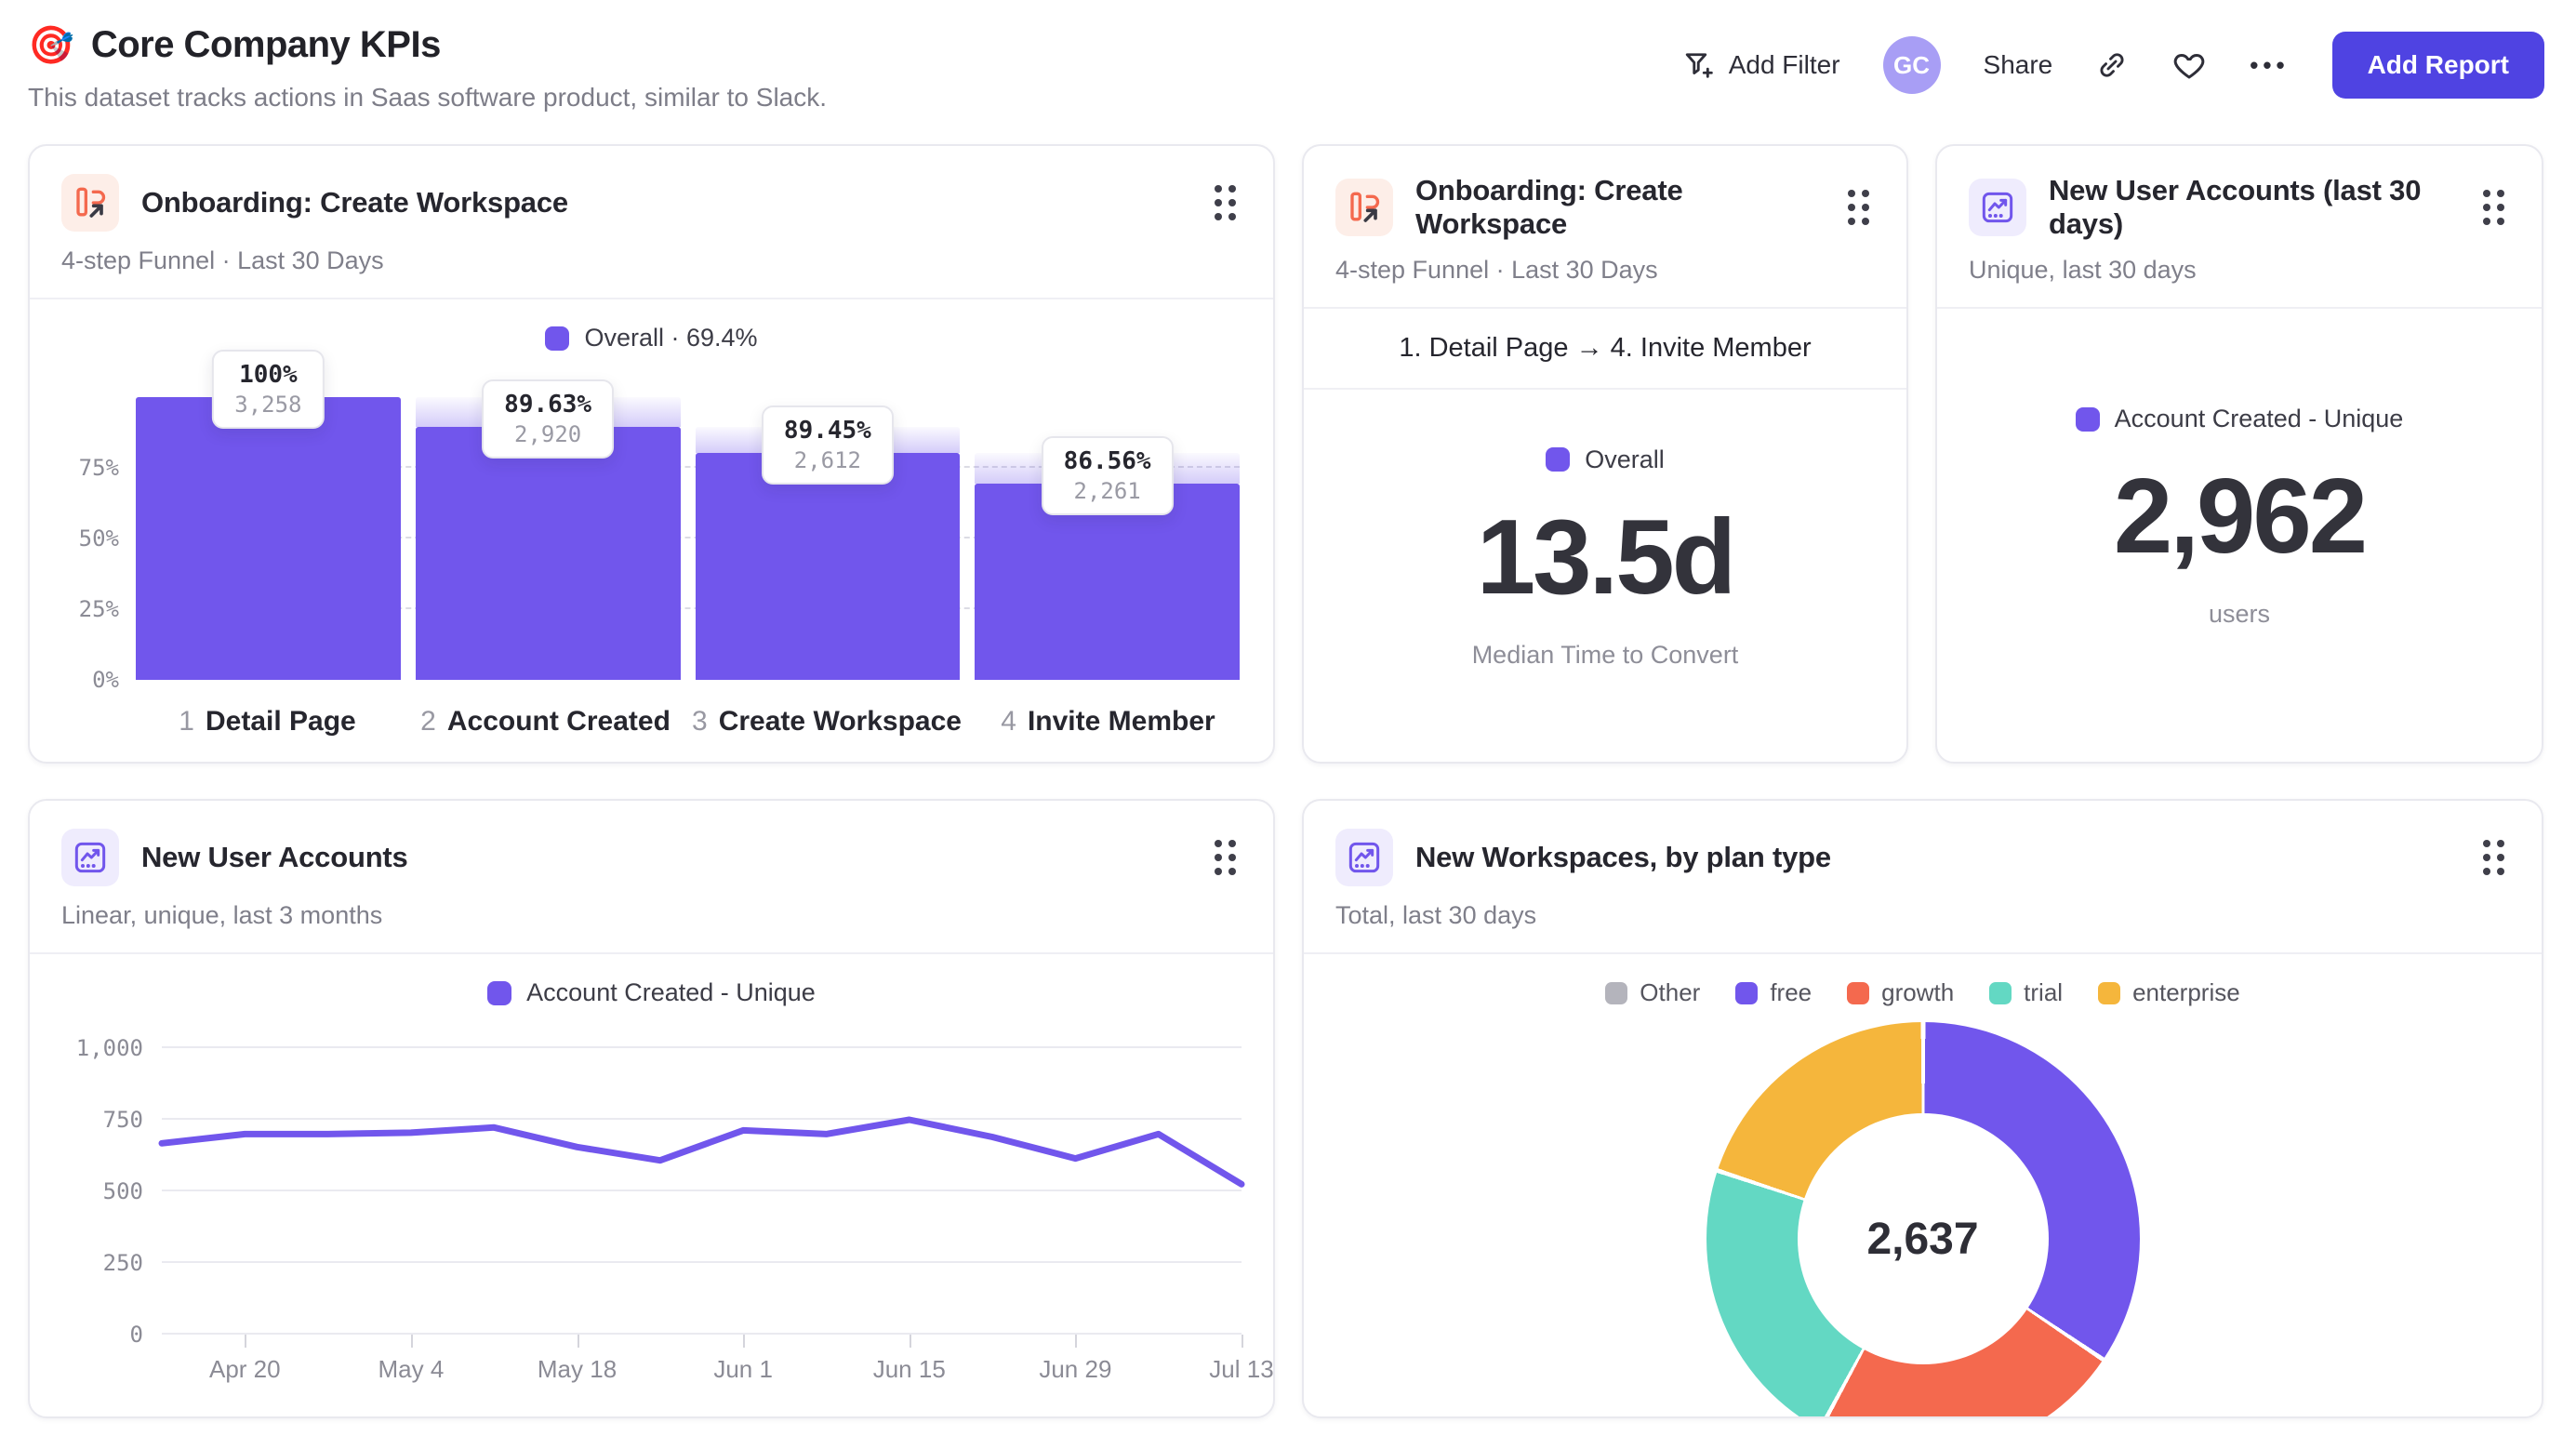 This screenshot has width=2576, height=1449. I want to click on donut-legend-item: Other, so click(1652, 993).